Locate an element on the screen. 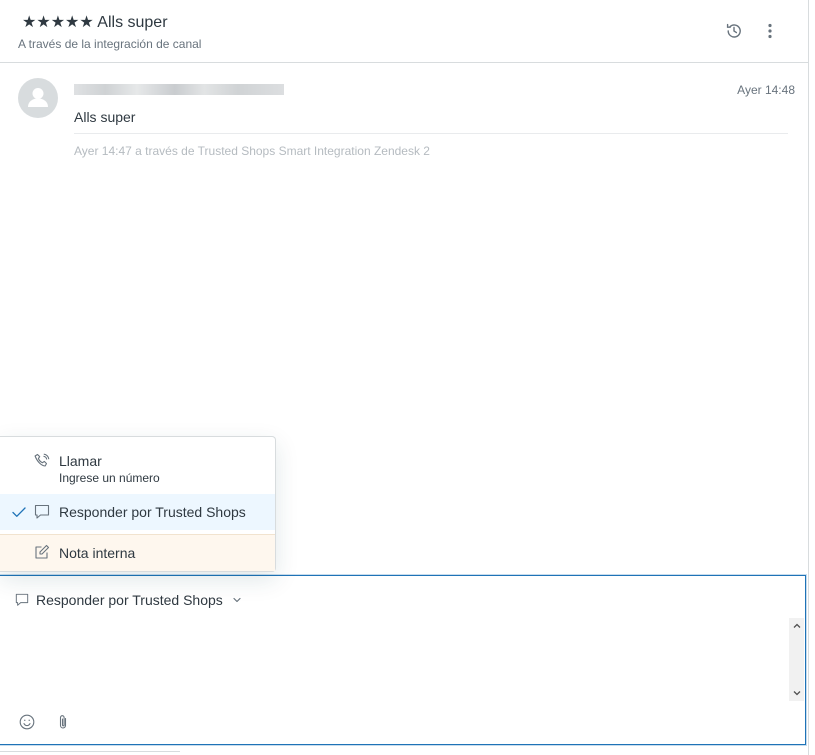 Image resolution: width=815 pixels, height=755 pixels. emoji-icon is located at coordinates (27, 722).